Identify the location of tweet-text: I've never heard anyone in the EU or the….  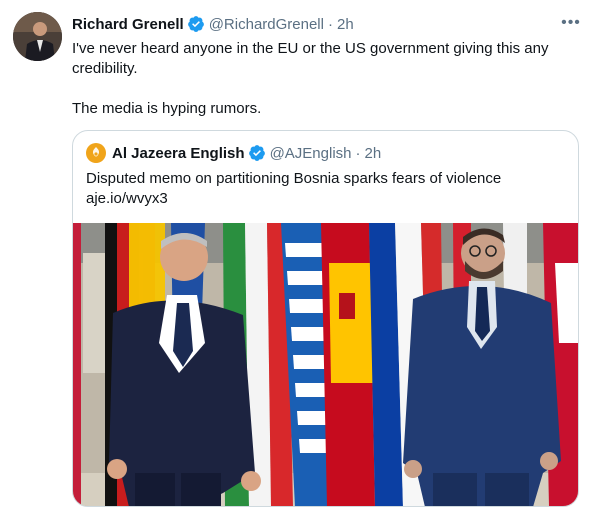
(322, 79).